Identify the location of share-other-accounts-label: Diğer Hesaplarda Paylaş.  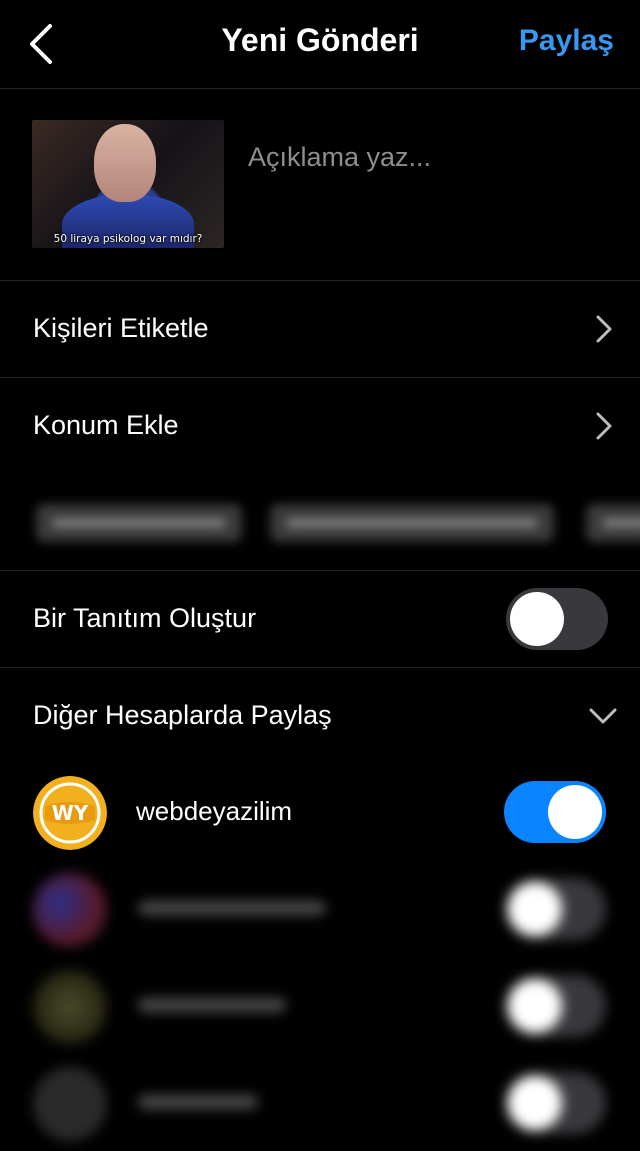
(182, 715).